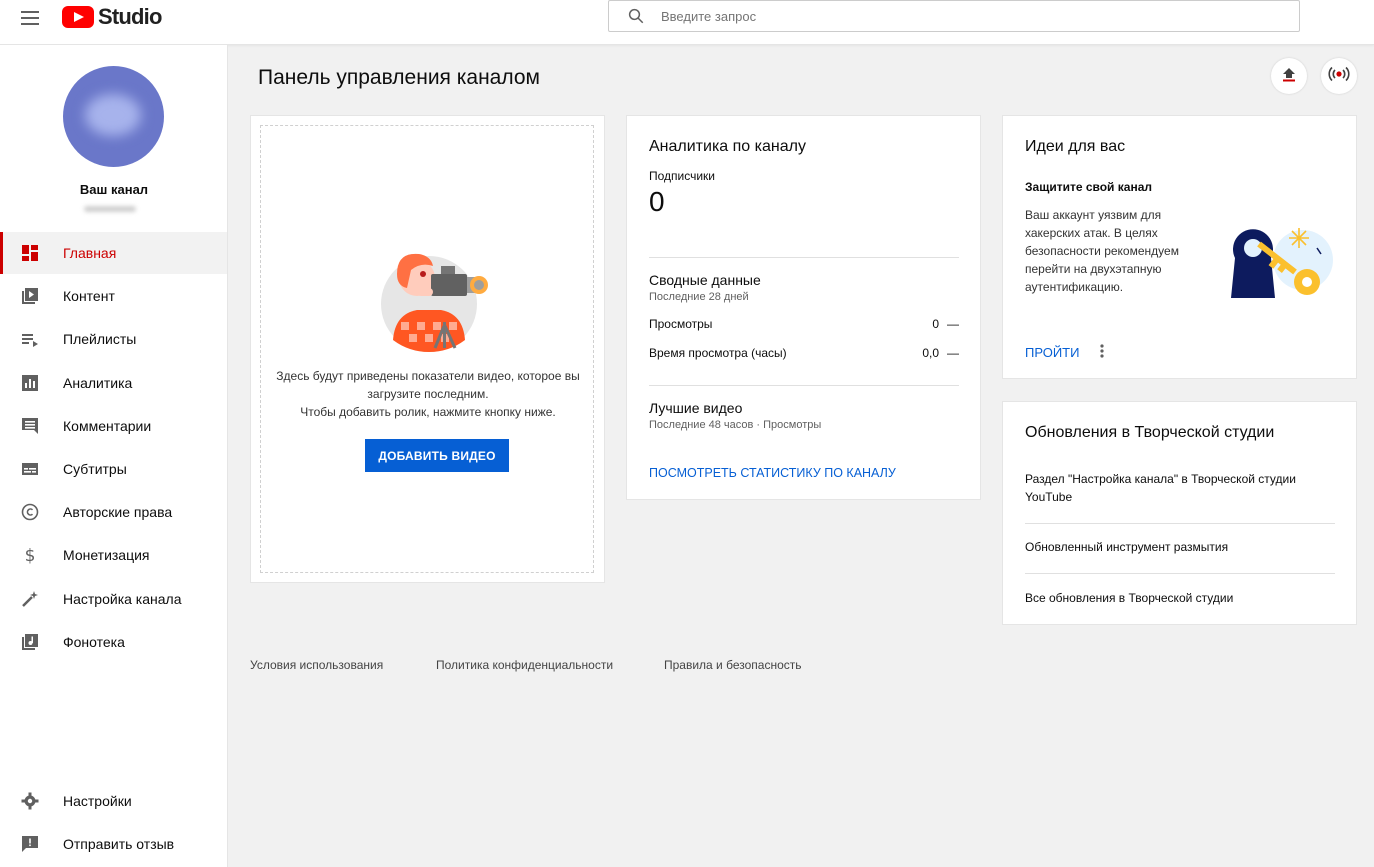  I want to click on sidebar-item-label: Главная, so click(90, 253).